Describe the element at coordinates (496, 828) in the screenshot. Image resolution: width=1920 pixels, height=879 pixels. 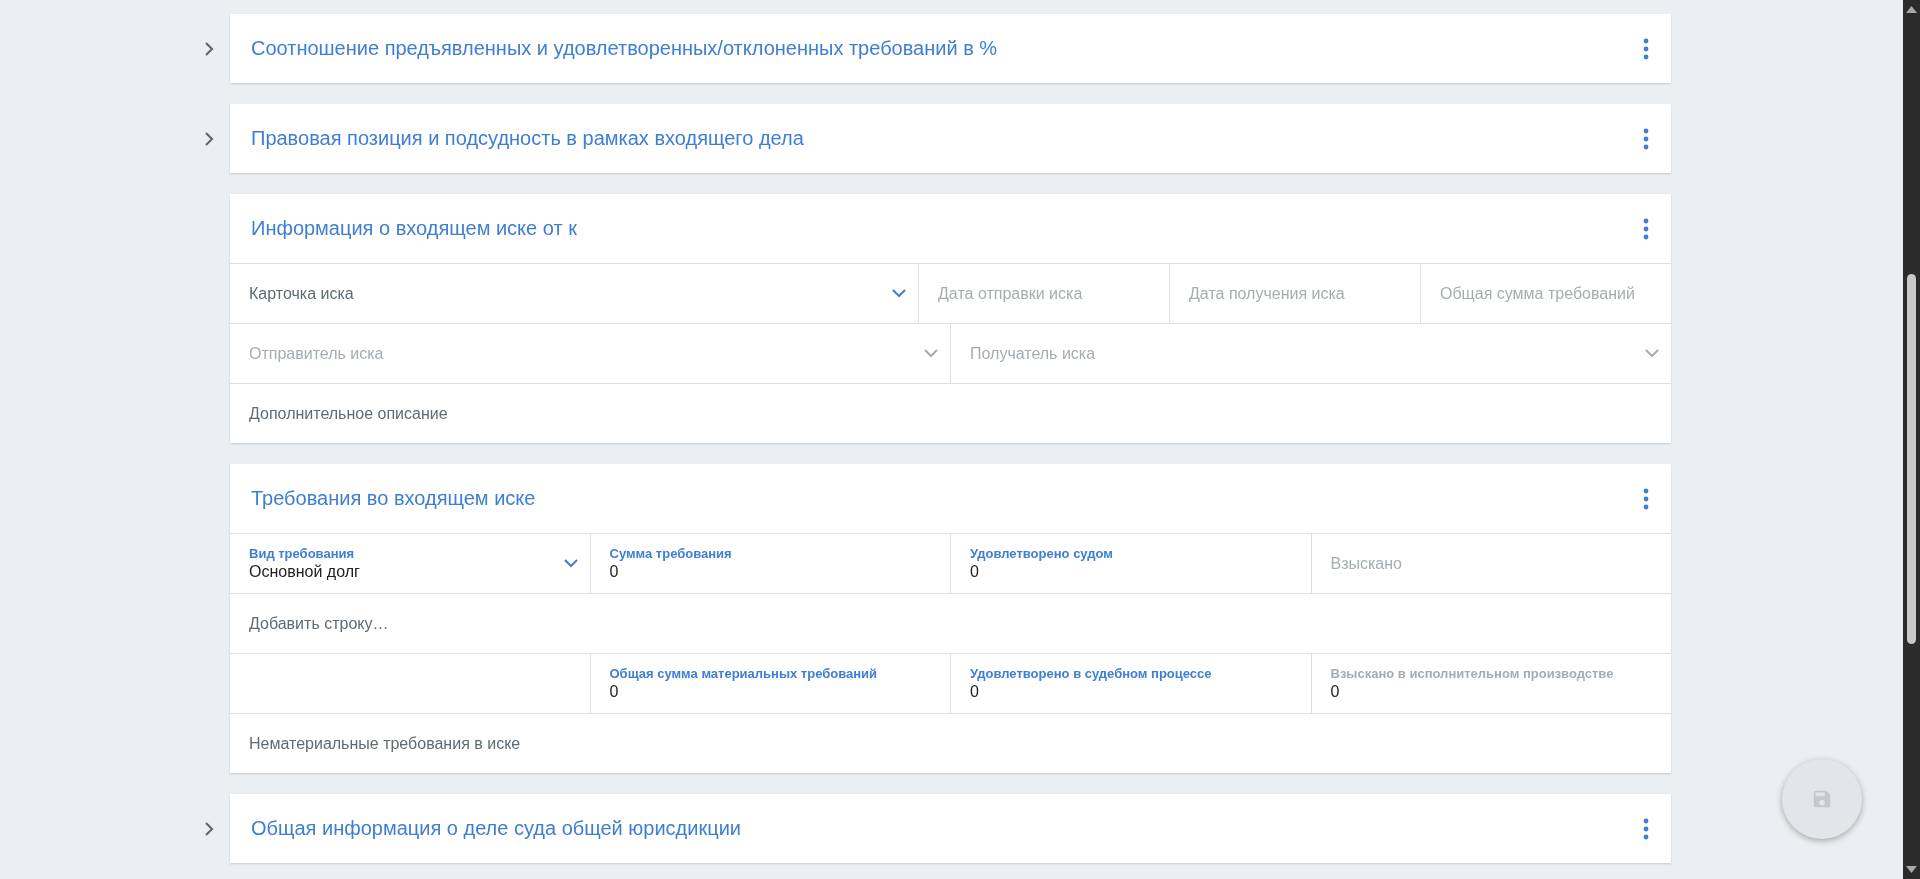
I see `section-title: Общая информация о деле суда общей юрисдикции` at that location.